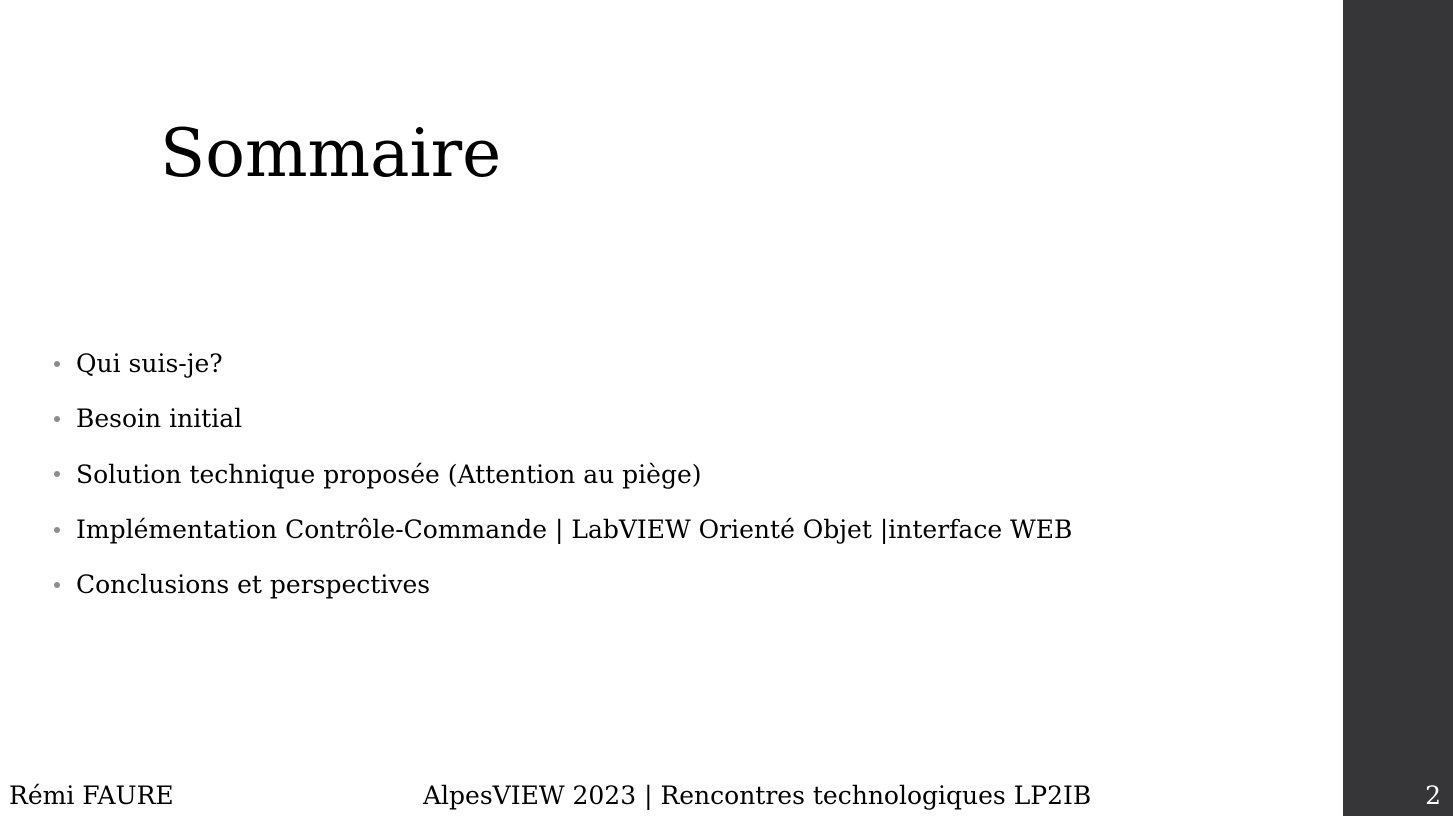  I want to click on footer-author: Rémi FAURE, so click(91, 795).